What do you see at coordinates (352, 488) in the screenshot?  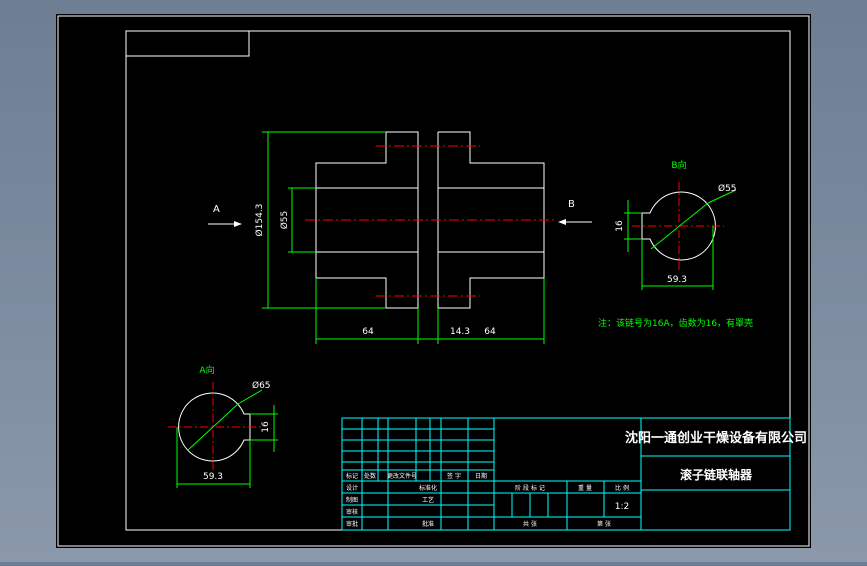 I see `label-design: 设计` at bounding box center [352, 488].